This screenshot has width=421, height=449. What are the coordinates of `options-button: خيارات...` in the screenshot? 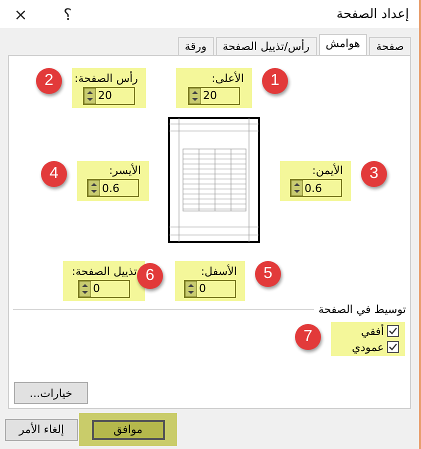 It's located at (51, 393).